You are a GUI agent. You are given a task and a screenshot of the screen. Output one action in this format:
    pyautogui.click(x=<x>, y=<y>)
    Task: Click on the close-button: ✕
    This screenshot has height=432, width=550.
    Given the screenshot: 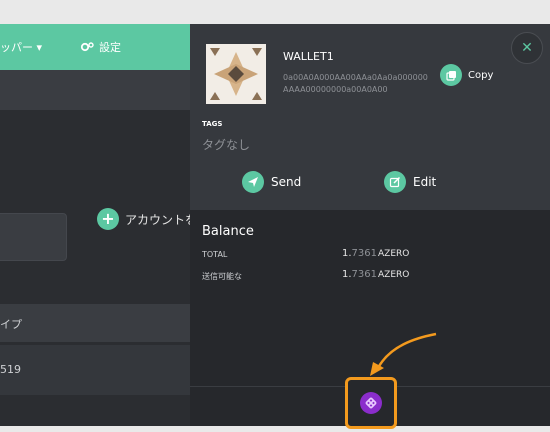 What is the action you would take?
    pyautogui.click(x=527, y=48)
    